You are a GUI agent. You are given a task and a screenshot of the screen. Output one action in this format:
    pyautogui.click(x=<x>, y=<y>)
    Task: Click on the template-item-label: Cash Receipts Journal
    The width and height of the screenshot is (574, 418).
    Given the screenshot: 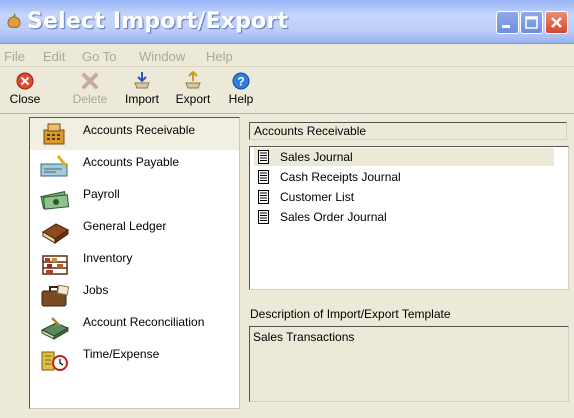 What is the action you would take?
    pyautogui.click(x=340, y=177)
    